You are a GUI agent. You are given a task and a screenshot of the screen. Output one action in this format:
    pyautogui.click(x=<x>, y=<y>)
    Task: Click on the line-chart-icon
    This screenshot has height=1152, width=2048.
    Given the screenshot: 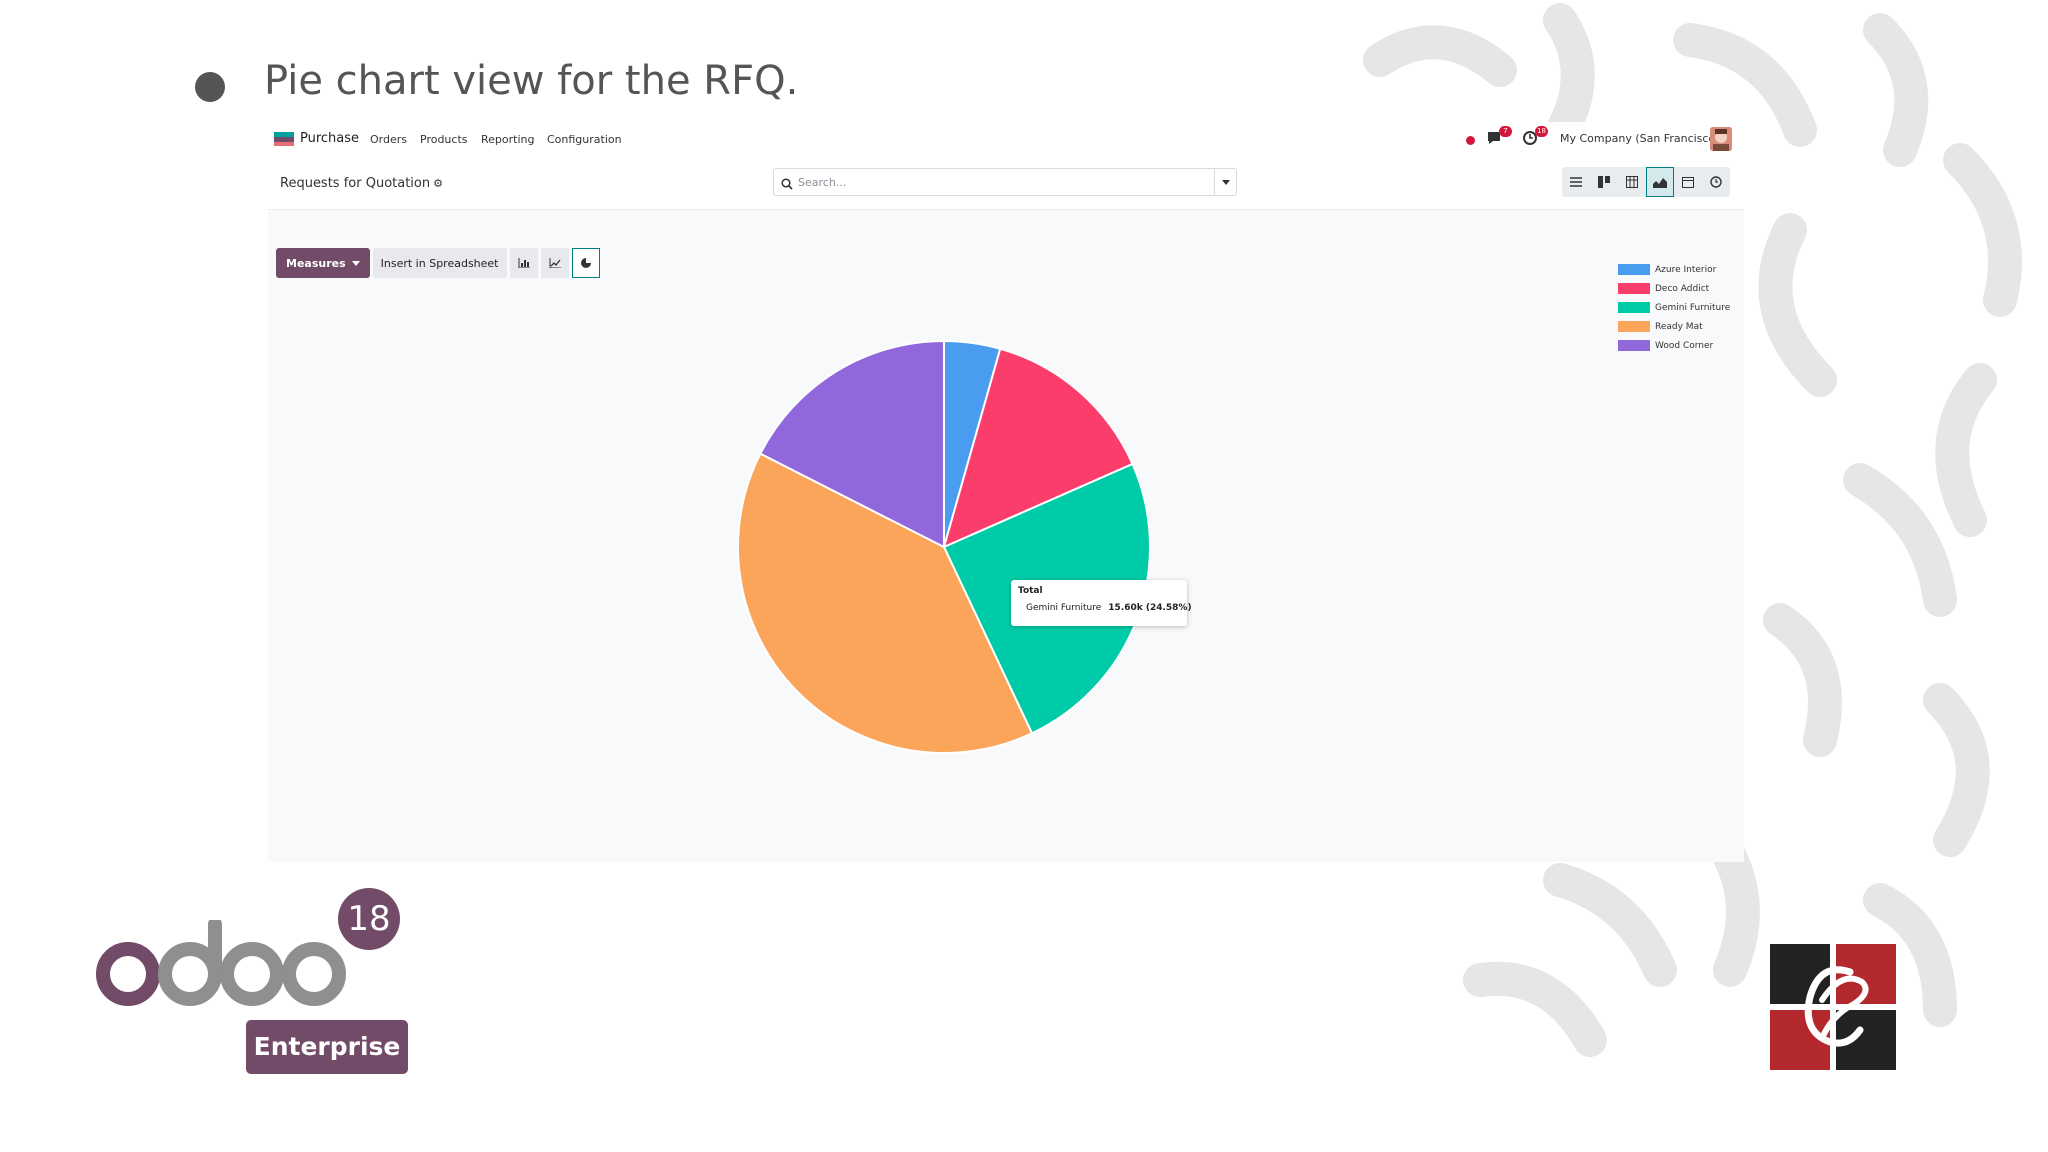 What is the action you would take?
    pyautogui.click(x=554, y=263)
    